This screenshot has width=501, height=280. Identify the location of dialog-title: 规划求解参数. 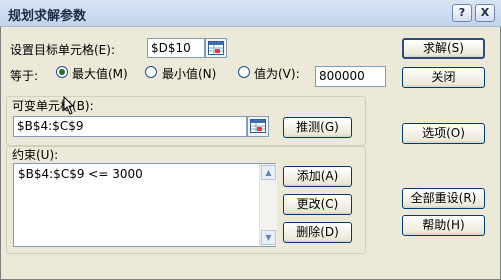
(47, 16).